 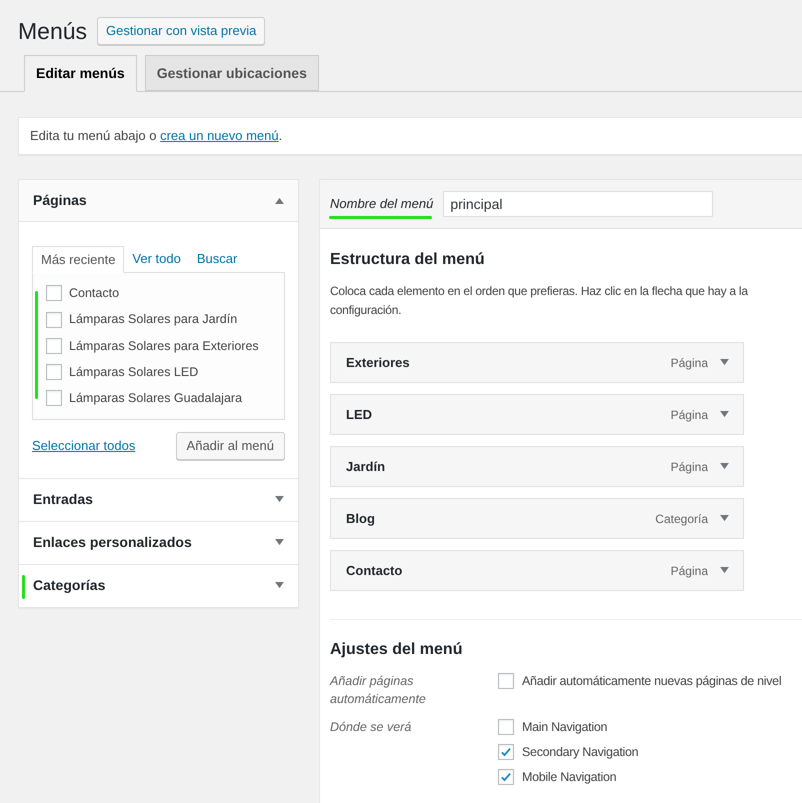 I want to click on menu-name-label: Nombre del menú, so click(x=382, y=204).